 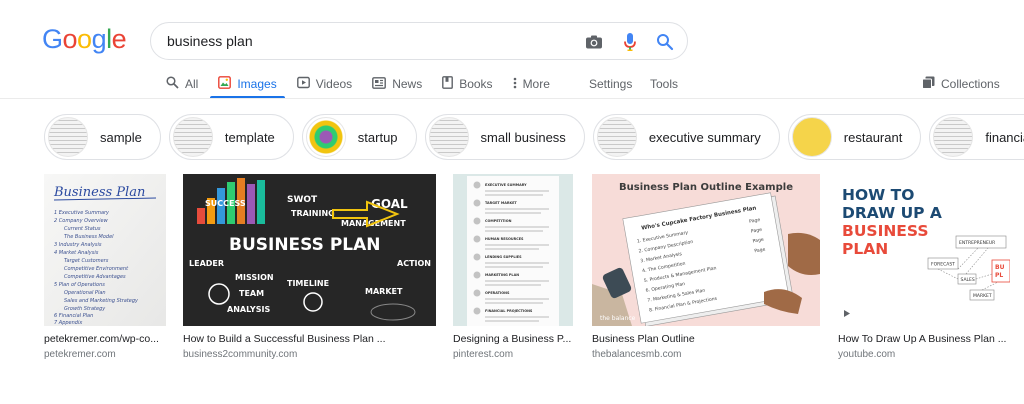 What do you see at coordinates (119, 39) in the screenshot?
I see `logo-letter: e` at bounding box center [119, 39].